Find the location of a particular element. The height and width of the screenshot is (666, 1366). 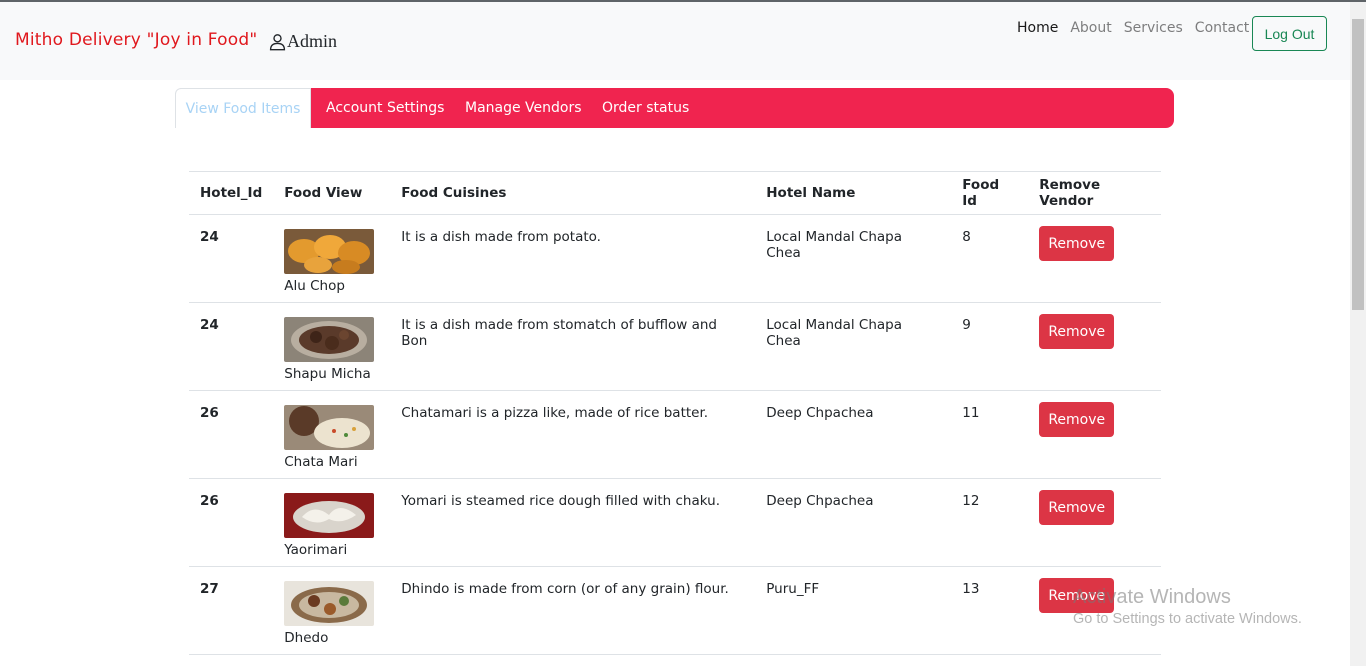

food-view-cell: Shapu Micha is located at coordinates (332, 346).